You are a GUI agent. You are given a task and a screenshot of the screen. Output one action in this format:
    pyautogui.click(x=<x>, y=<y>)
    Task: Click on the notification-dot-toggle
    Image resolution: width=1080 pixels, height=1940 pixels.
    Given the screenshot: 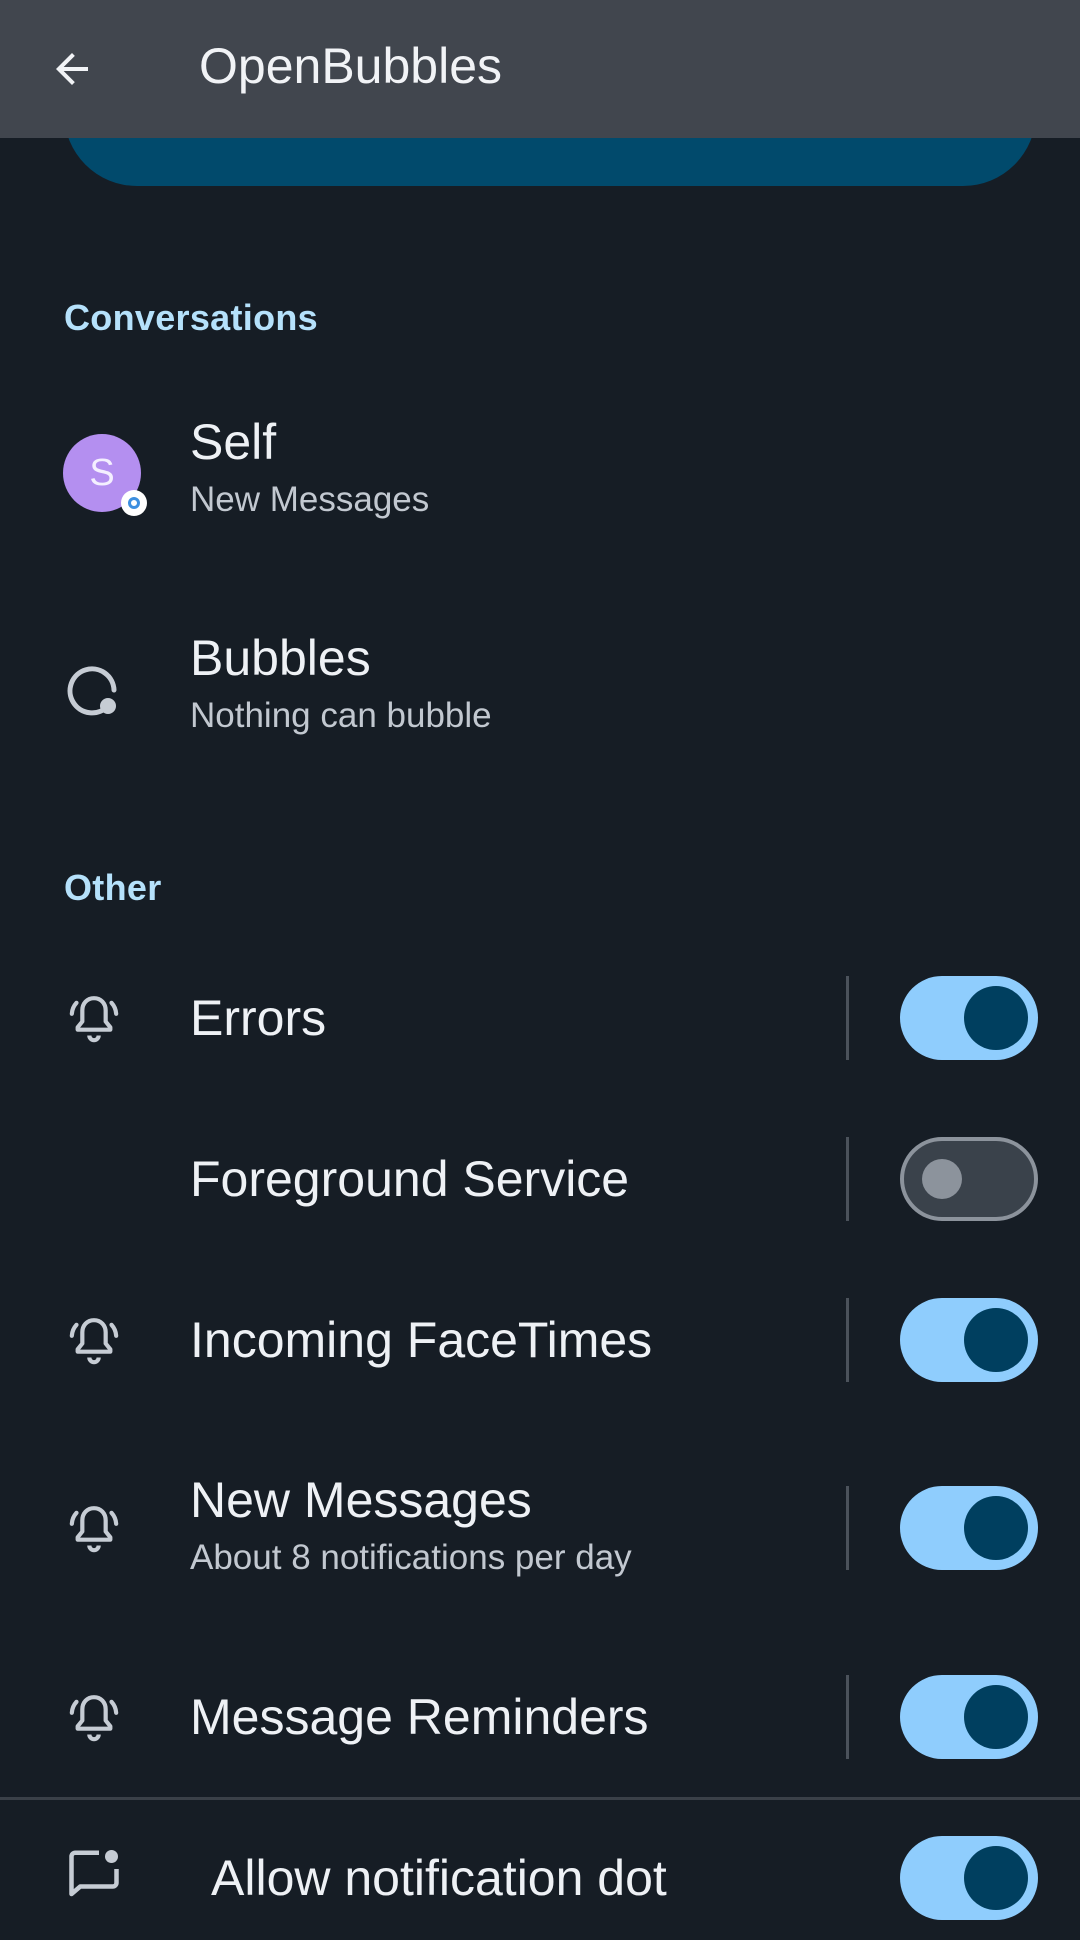 What is the action you would take?
    pyautogui.click(x=969, y=1878)
    